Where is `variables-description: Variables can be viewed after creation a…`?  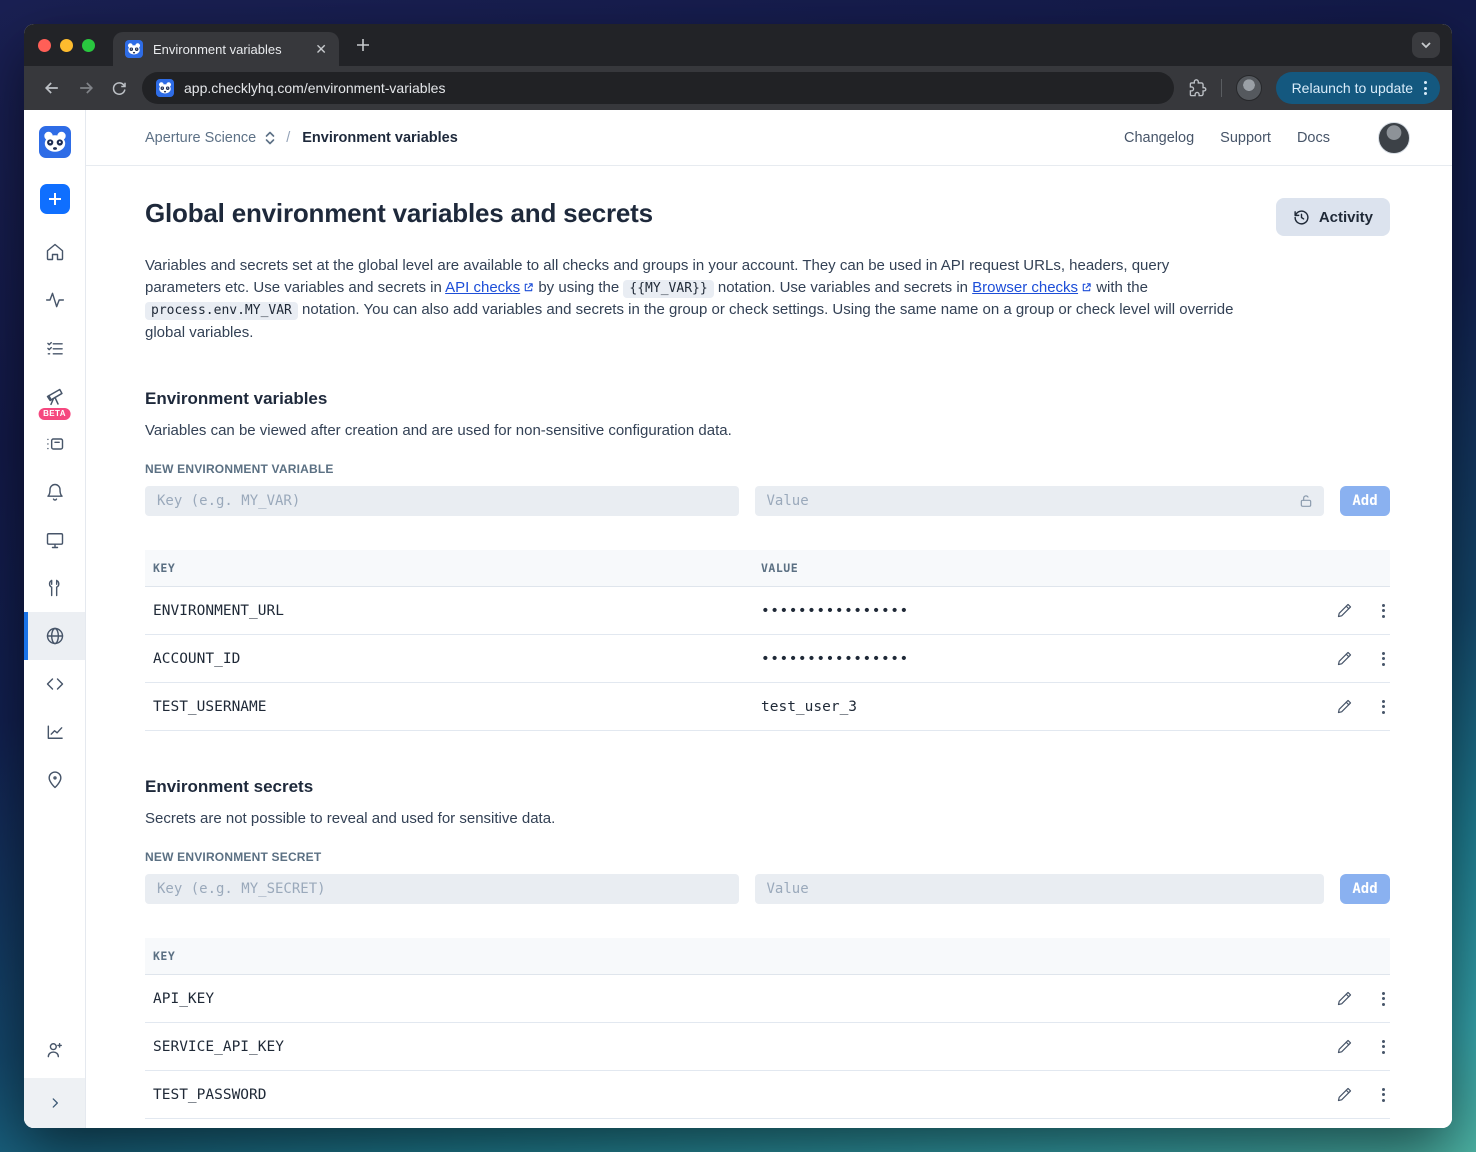 variables-description: Variables can be viewed after creation a… is located at coordinates (438, 430).